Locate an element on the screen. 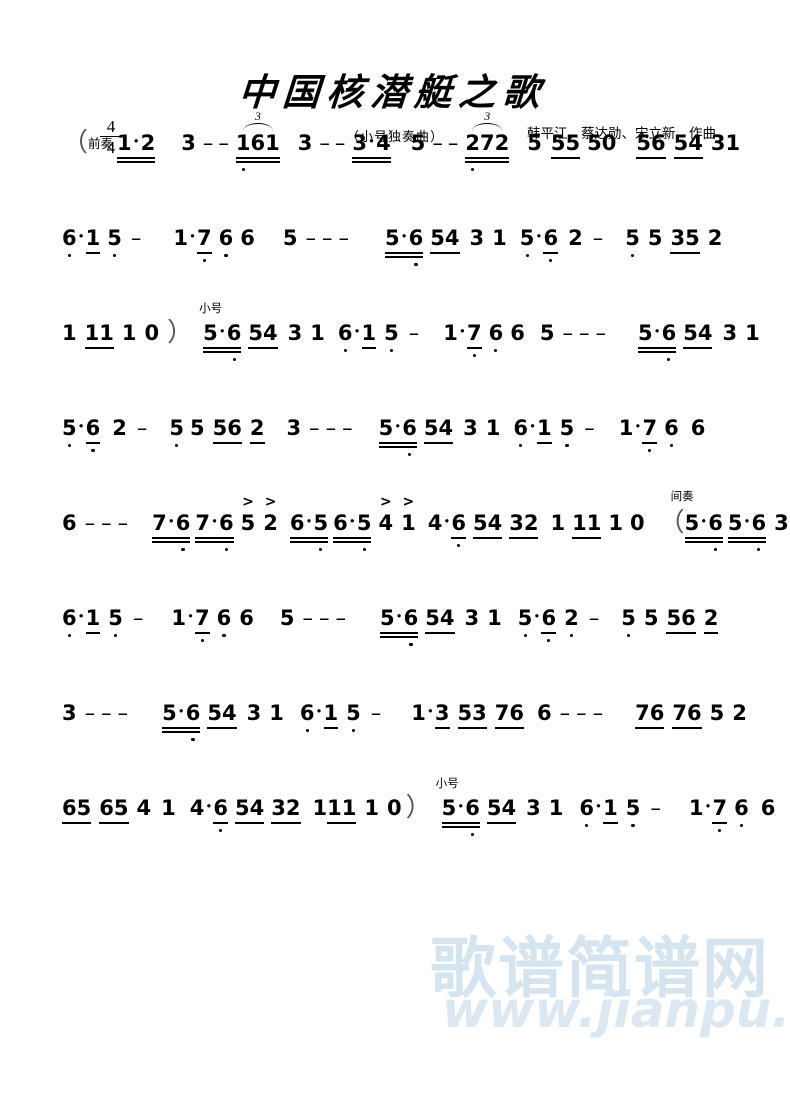 Image resolution: width=790 pixels, height=1119 pixels. note-group: 7 is located at coordinates (474, 338).